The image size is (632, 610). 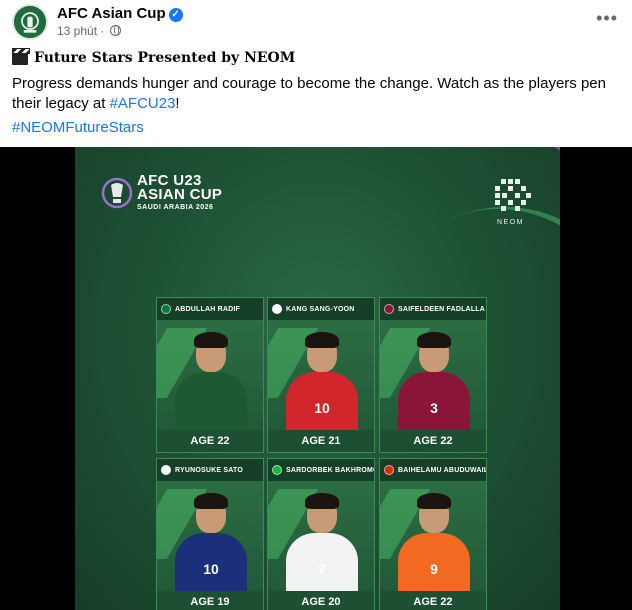 I want to click on player-card-header: KANG SANG-YOON, so click(x=321, y=309).